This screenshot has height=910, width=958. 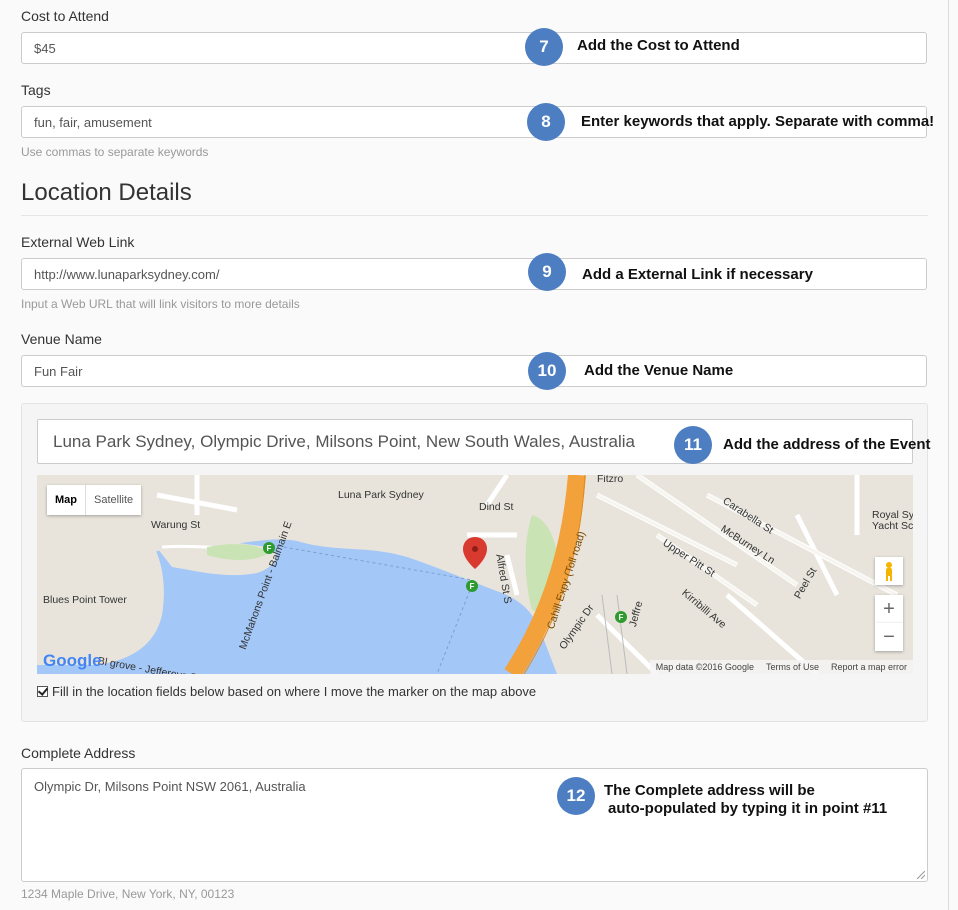 What do you see at coordinates (36, 90) in the screenshot?
I see `tags-label: Tags` at bounding box center [36, 90].